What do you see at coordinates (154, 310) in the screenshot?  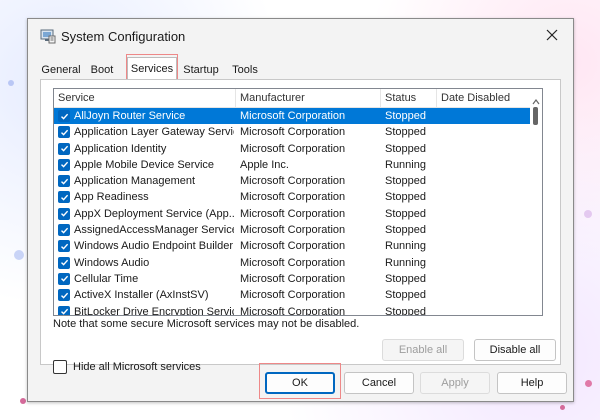 I see `service-name-cell: BitLocker Drive Encryption Service` at bounding box center [154, 310].